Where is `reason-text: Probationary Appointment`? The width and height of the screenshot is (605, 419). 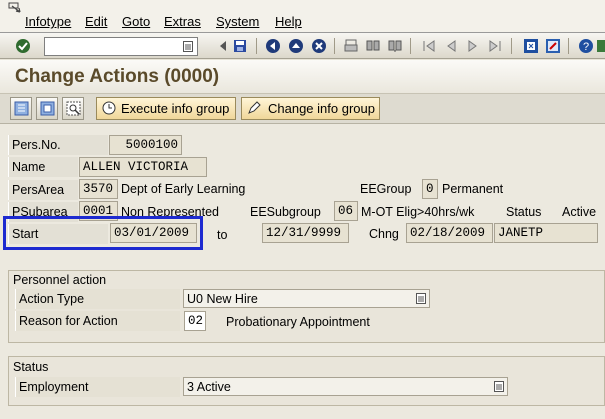 reason-text: Probationary Appointment is located at coordinates (298, 322).